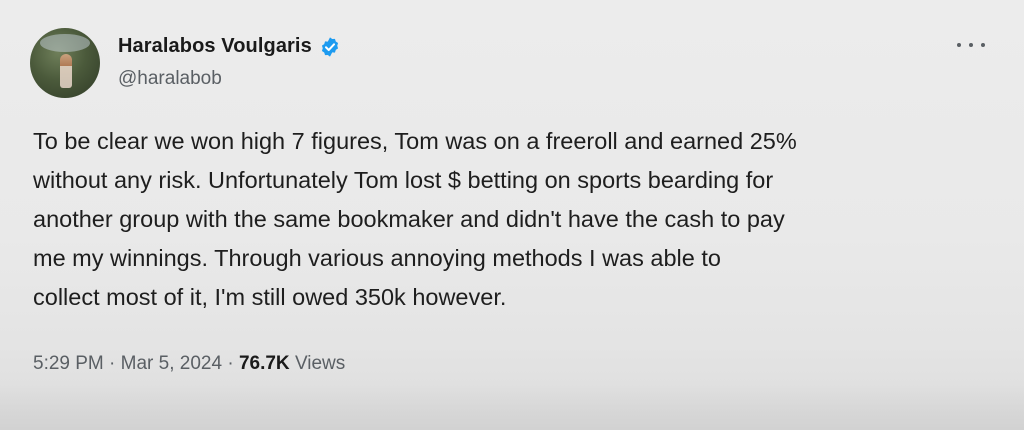  I want to click on author-handle: @haralabob, so click(170, 79).